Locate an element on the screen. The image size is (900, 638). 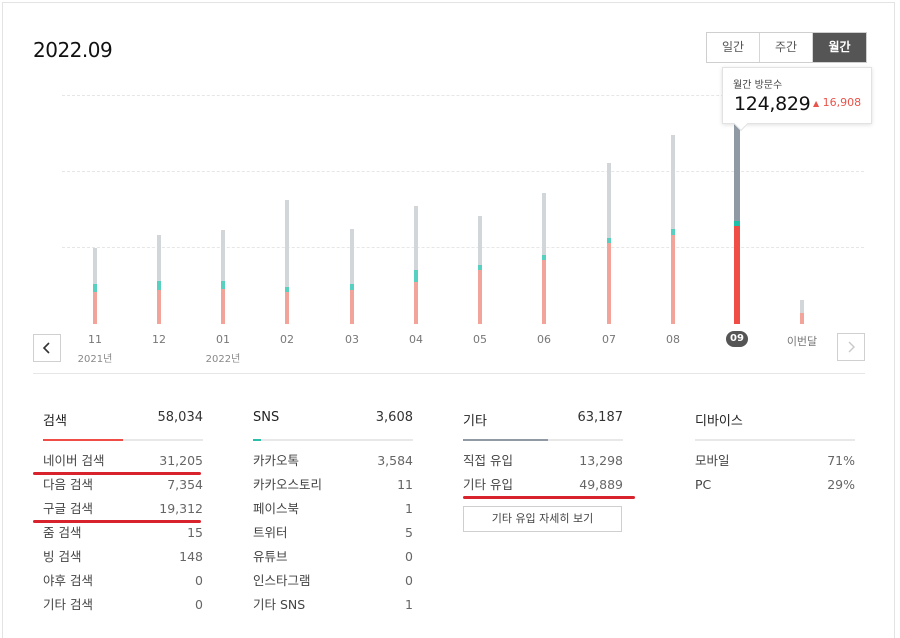
visits-tooltip: 월간 방문수 124,829 ▲ 16,908 is located at coordinates (797, 99).